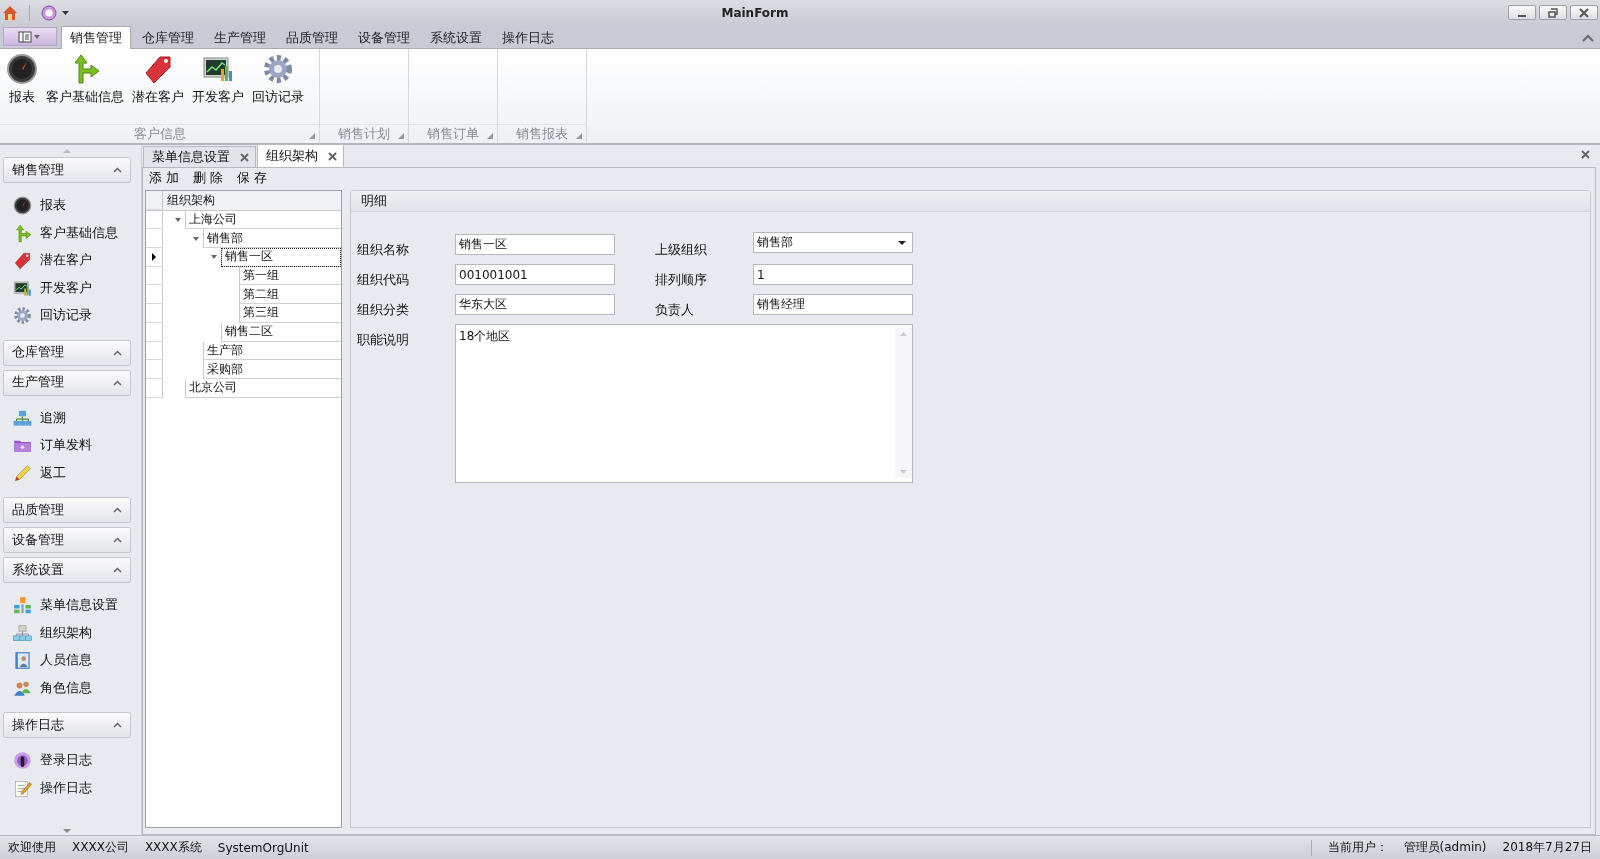 Image resolution: width=1600 pixels, height=859 pixels. I want to click on ribbon-tab: 系统设置, so click(456, 37).